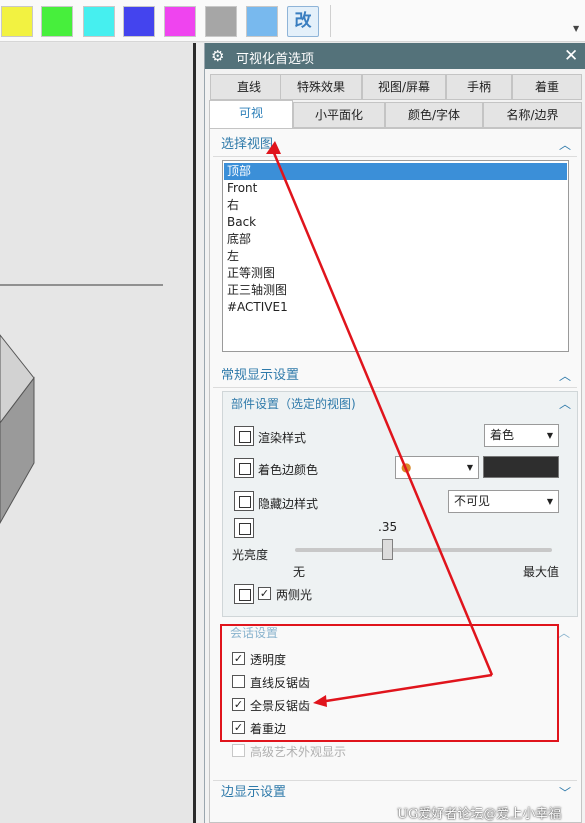  I want to click on list-item: 正等测图, so click(395, 273).